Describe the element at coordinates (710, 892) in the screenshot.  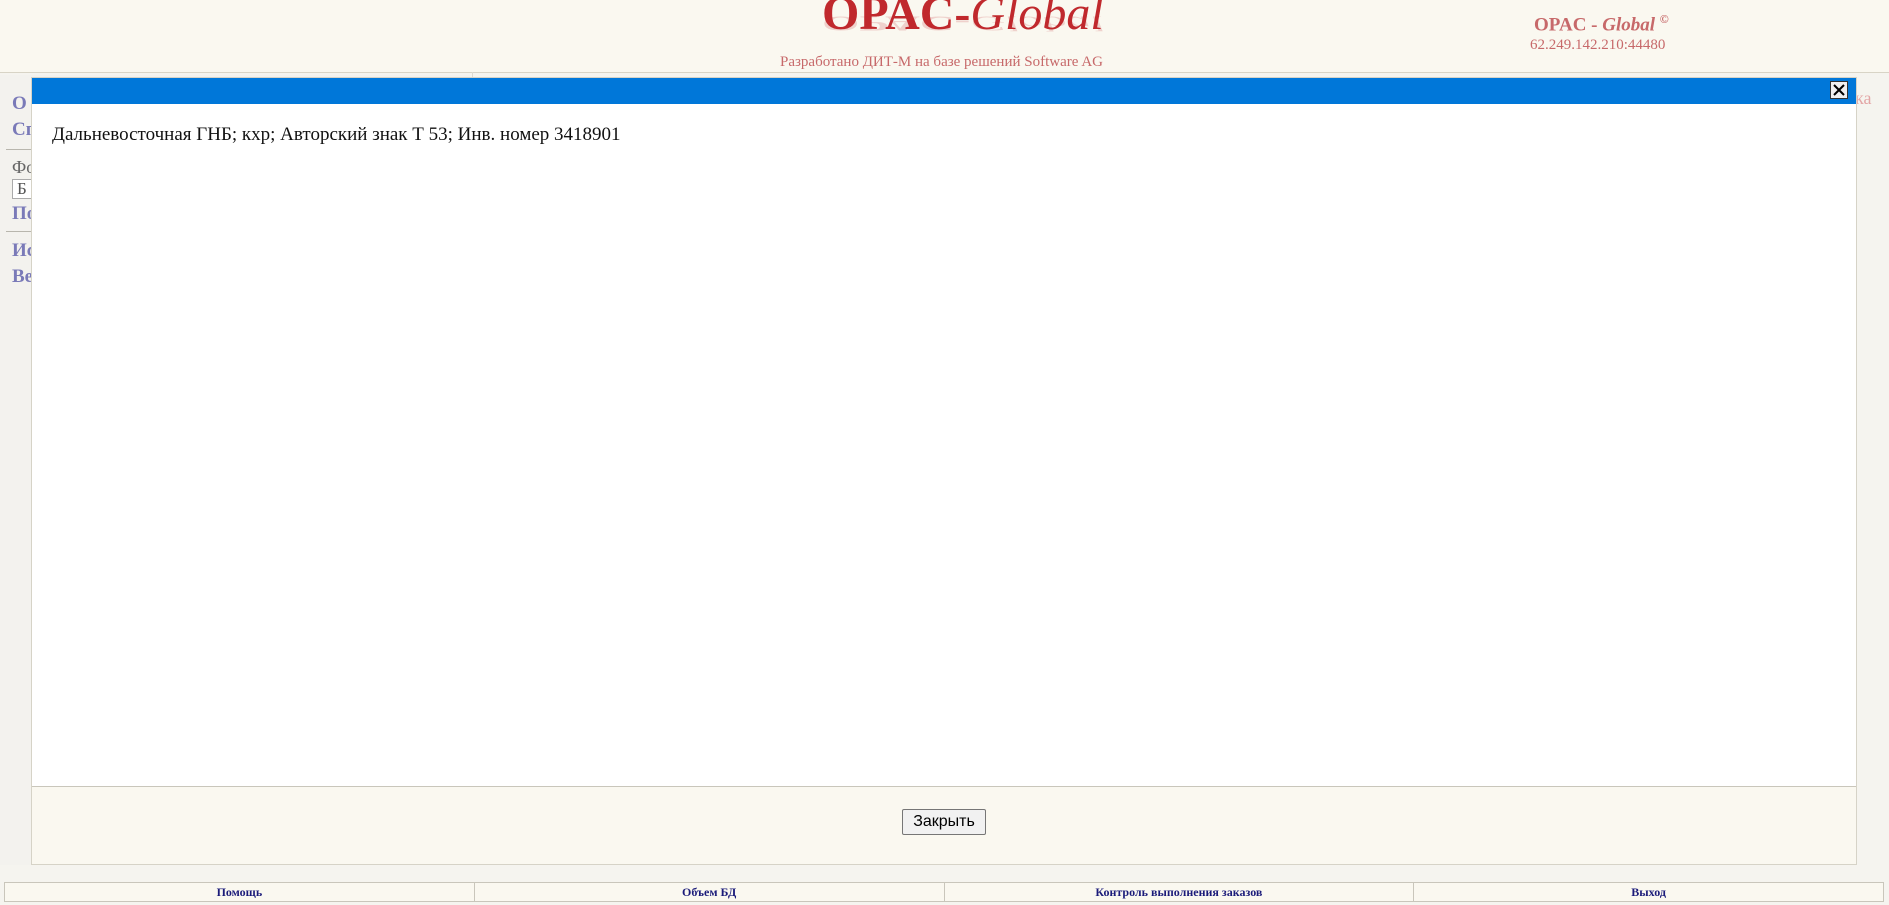
I see `db-volume-link: Объем БД` at that location.